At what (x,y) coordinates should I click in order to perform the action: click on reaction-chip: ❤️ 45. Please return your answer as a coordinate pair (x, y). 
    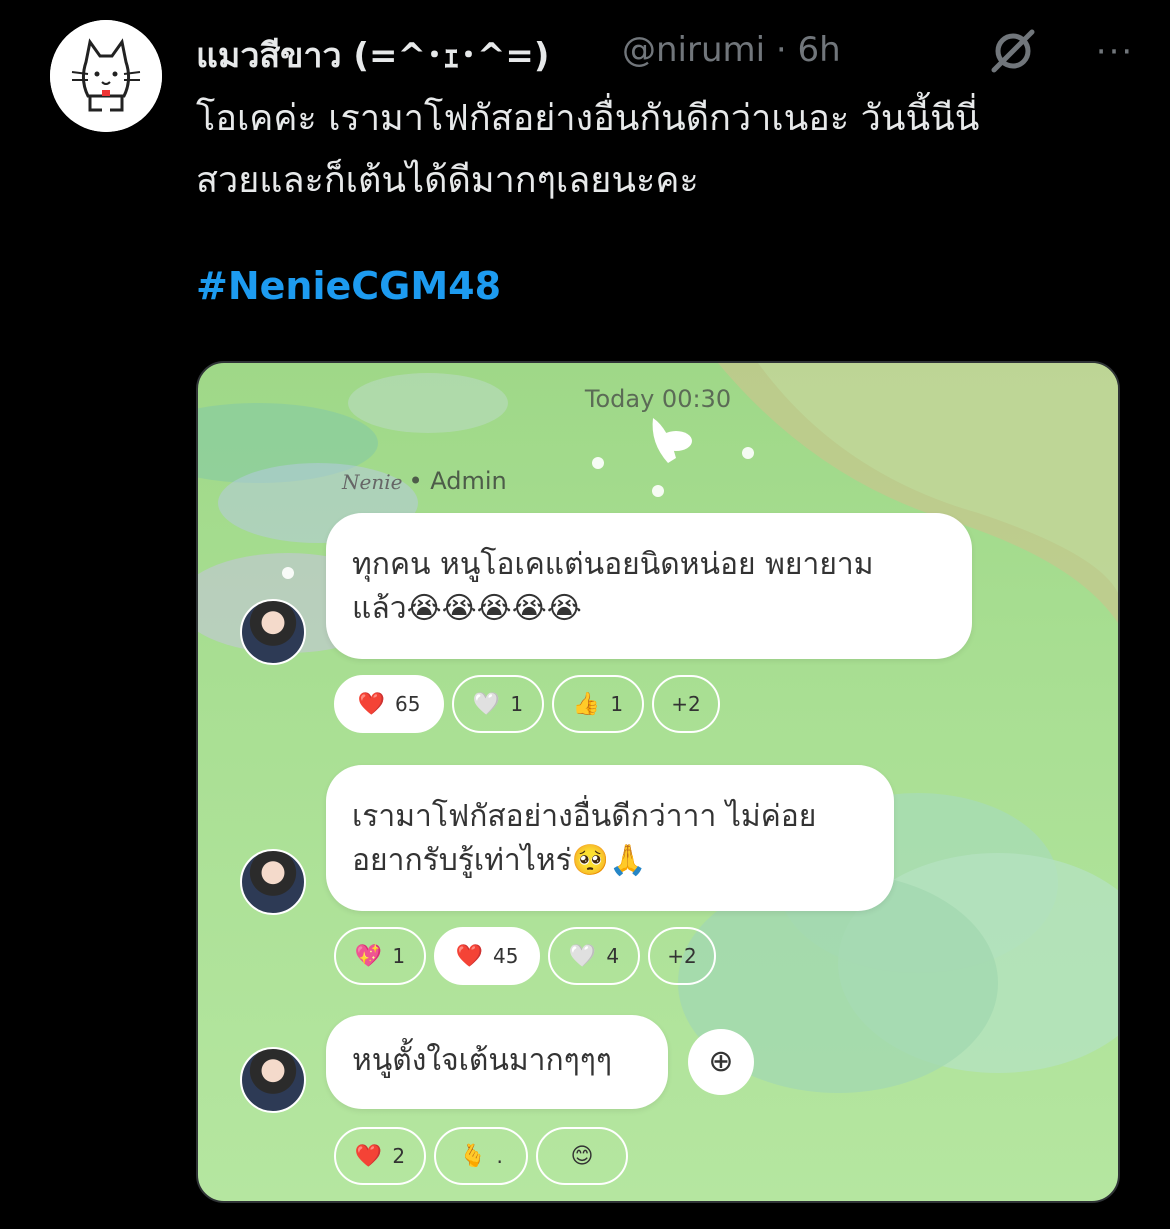
    Looking at the image, I should click on (487, 956).